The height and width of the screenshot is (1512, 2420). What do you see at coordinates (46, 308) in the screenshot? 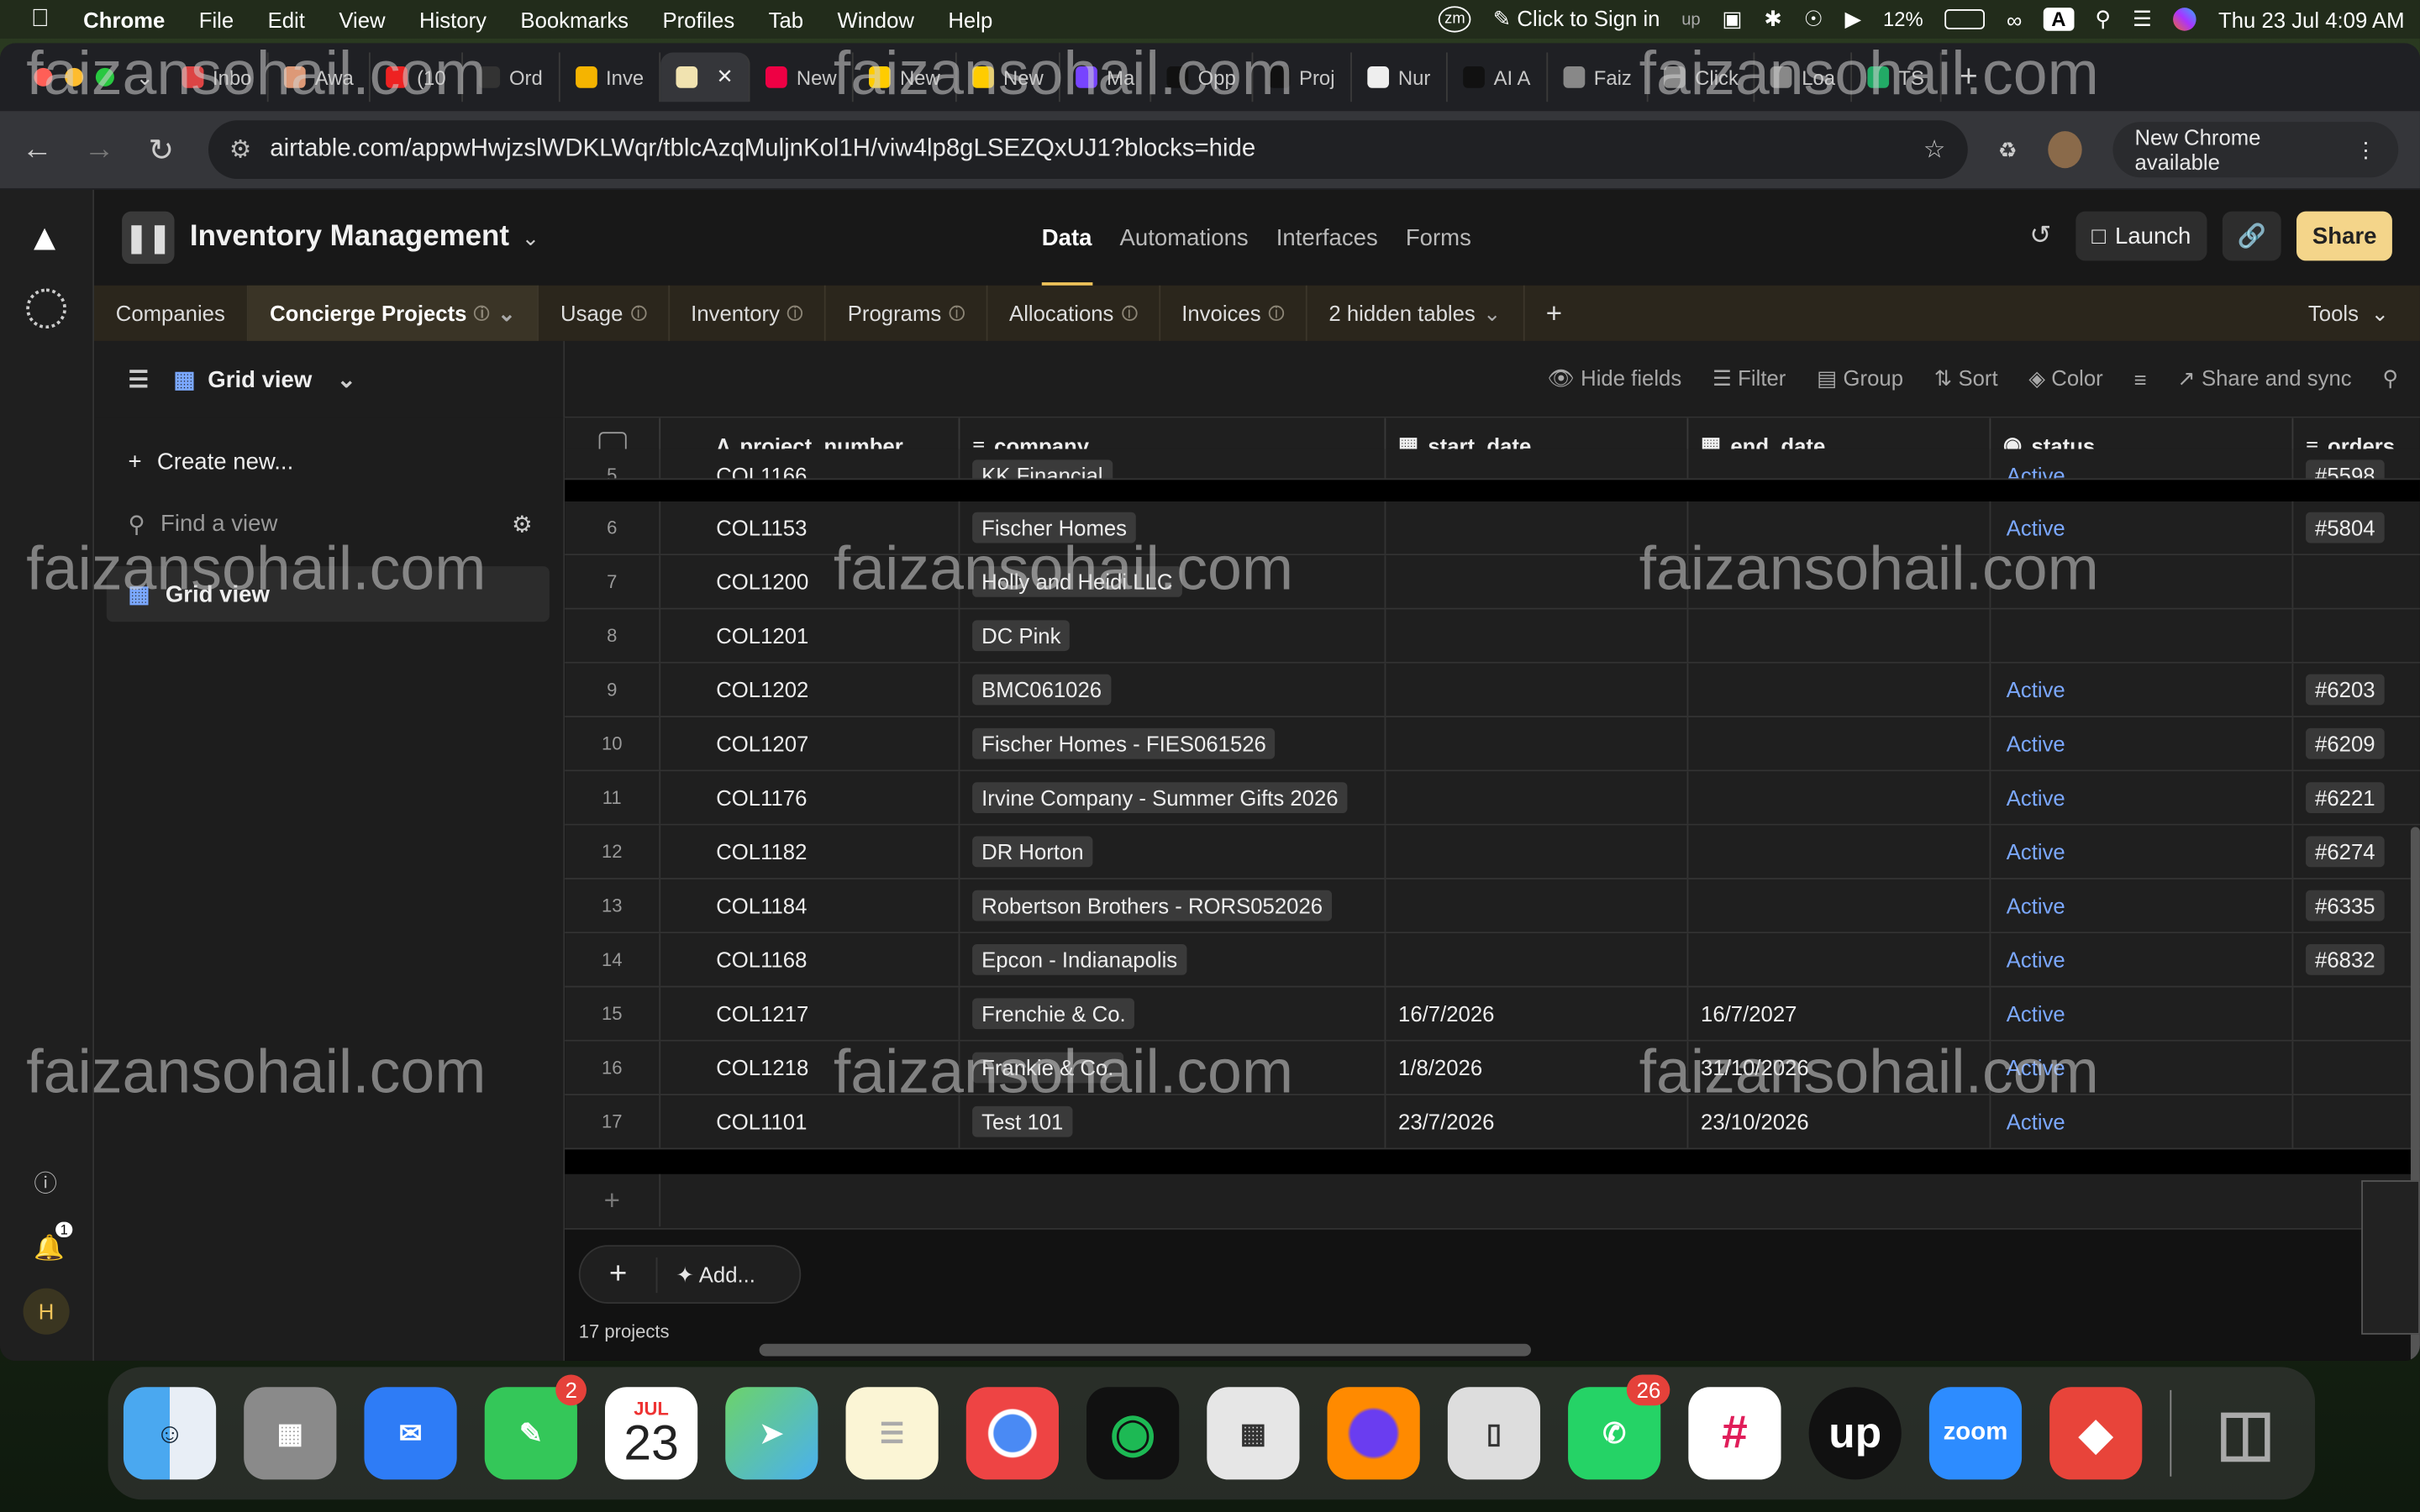
I see `omni-icon` at bounding box center [46, 308].